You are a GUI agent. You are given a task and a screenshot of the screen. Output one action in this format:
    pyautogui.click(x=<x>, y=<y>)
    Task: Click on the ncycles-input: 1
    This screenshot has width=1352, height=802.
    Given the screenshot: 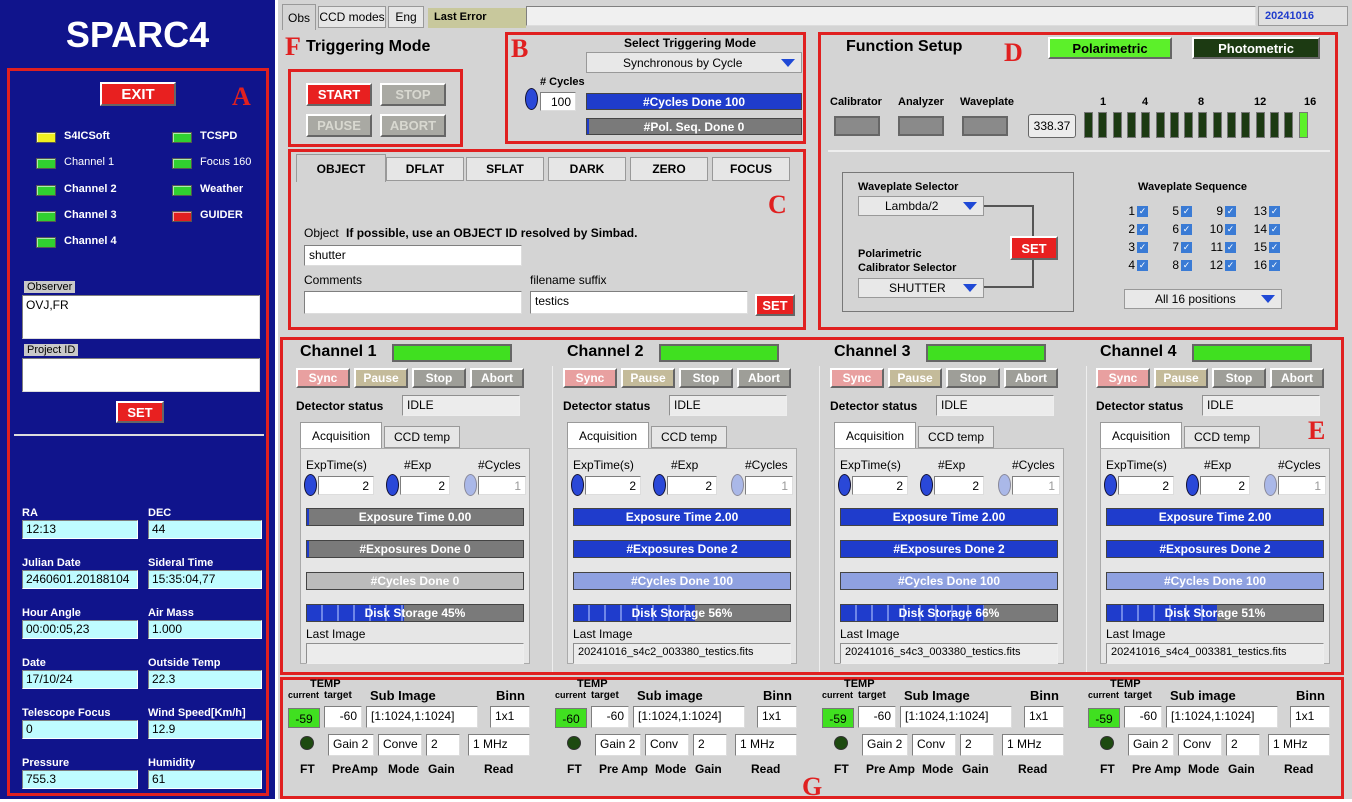 What is the action you would take?
    pyautogui.click(x=1036, y=485)
    